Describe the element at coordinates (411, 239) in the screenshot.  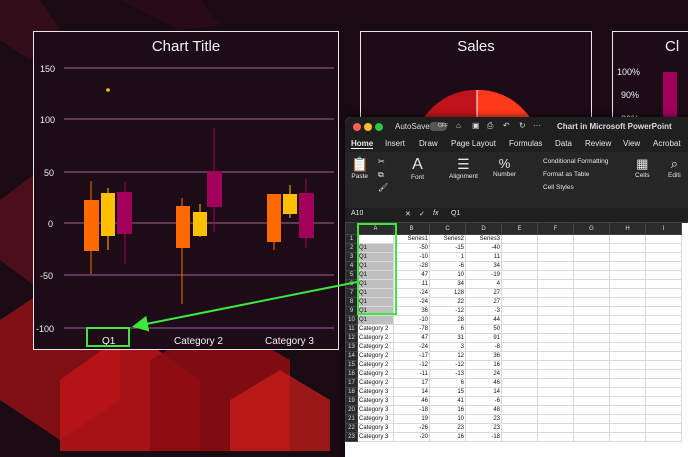
I see `table-cell: Series1` at that location.